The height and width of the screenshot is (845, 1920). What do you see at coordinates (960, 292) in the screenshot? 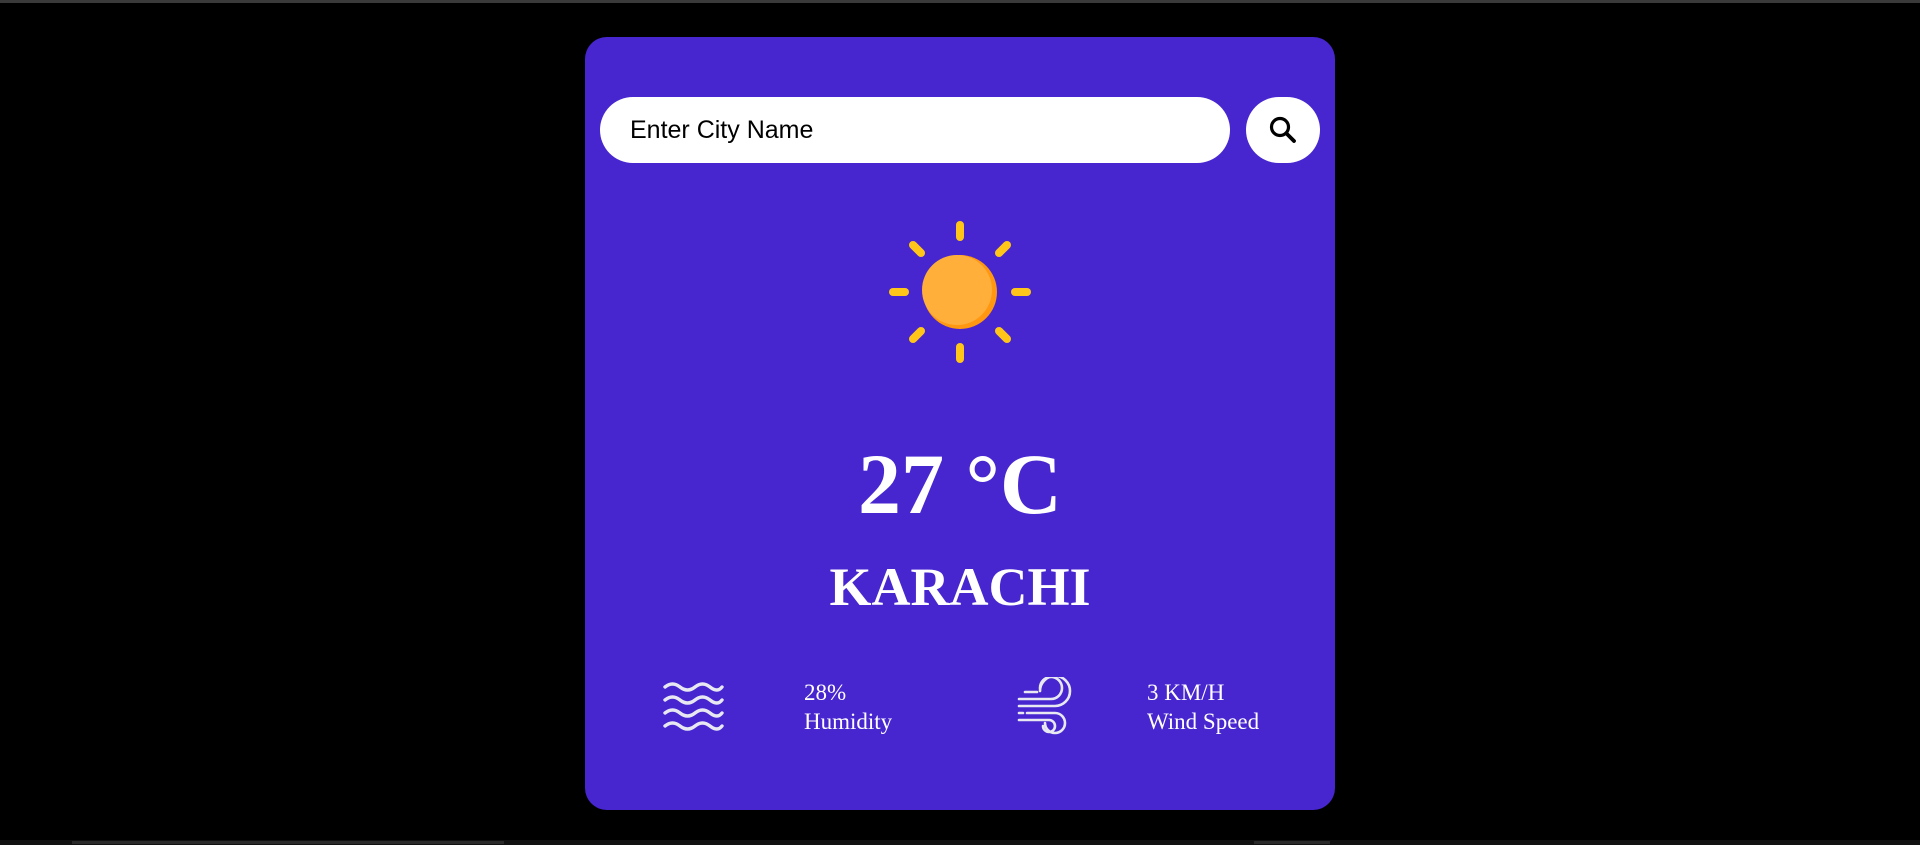
I see `sun-icon` at bounding box center [960, 292].